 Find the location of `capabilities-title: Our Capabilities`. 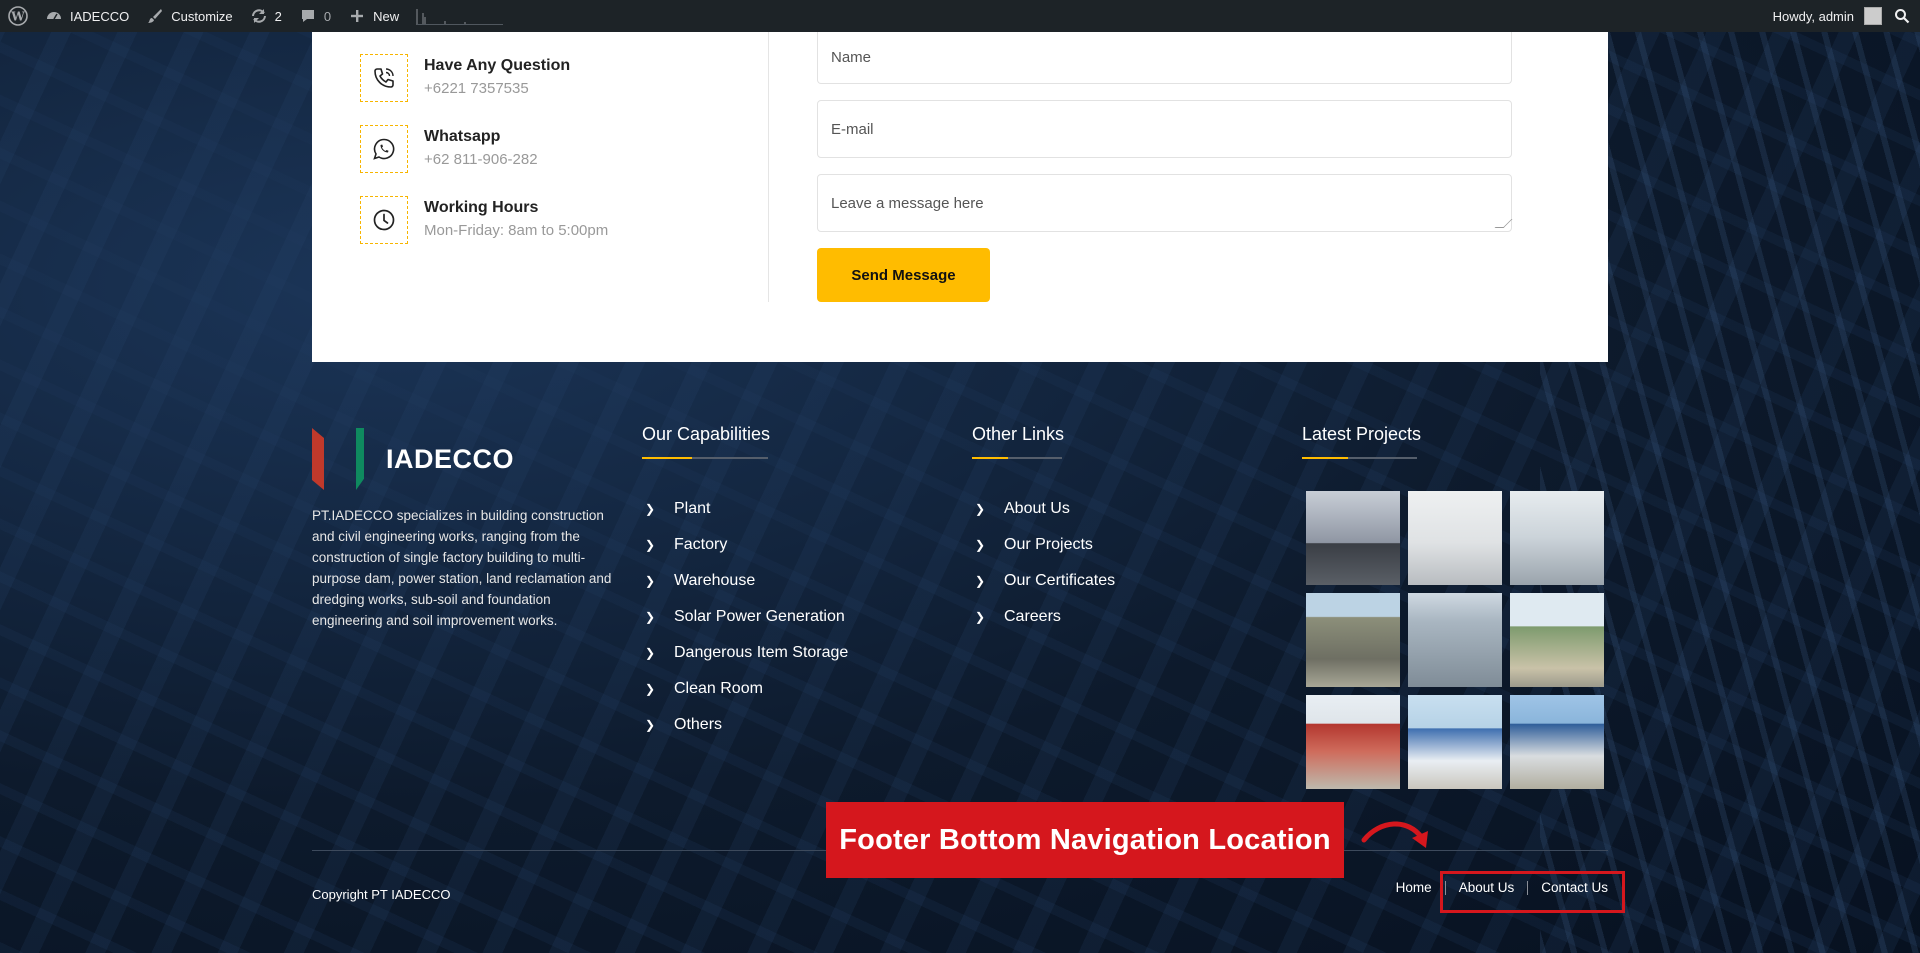

capabilities-title: Our Capabilities is located at coordinates (706, 434).